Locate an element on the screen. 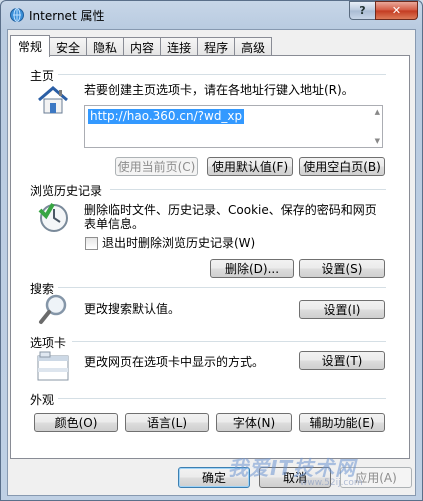  search-description: 更改搜索默认值。 is located at coordinates (132, 309).